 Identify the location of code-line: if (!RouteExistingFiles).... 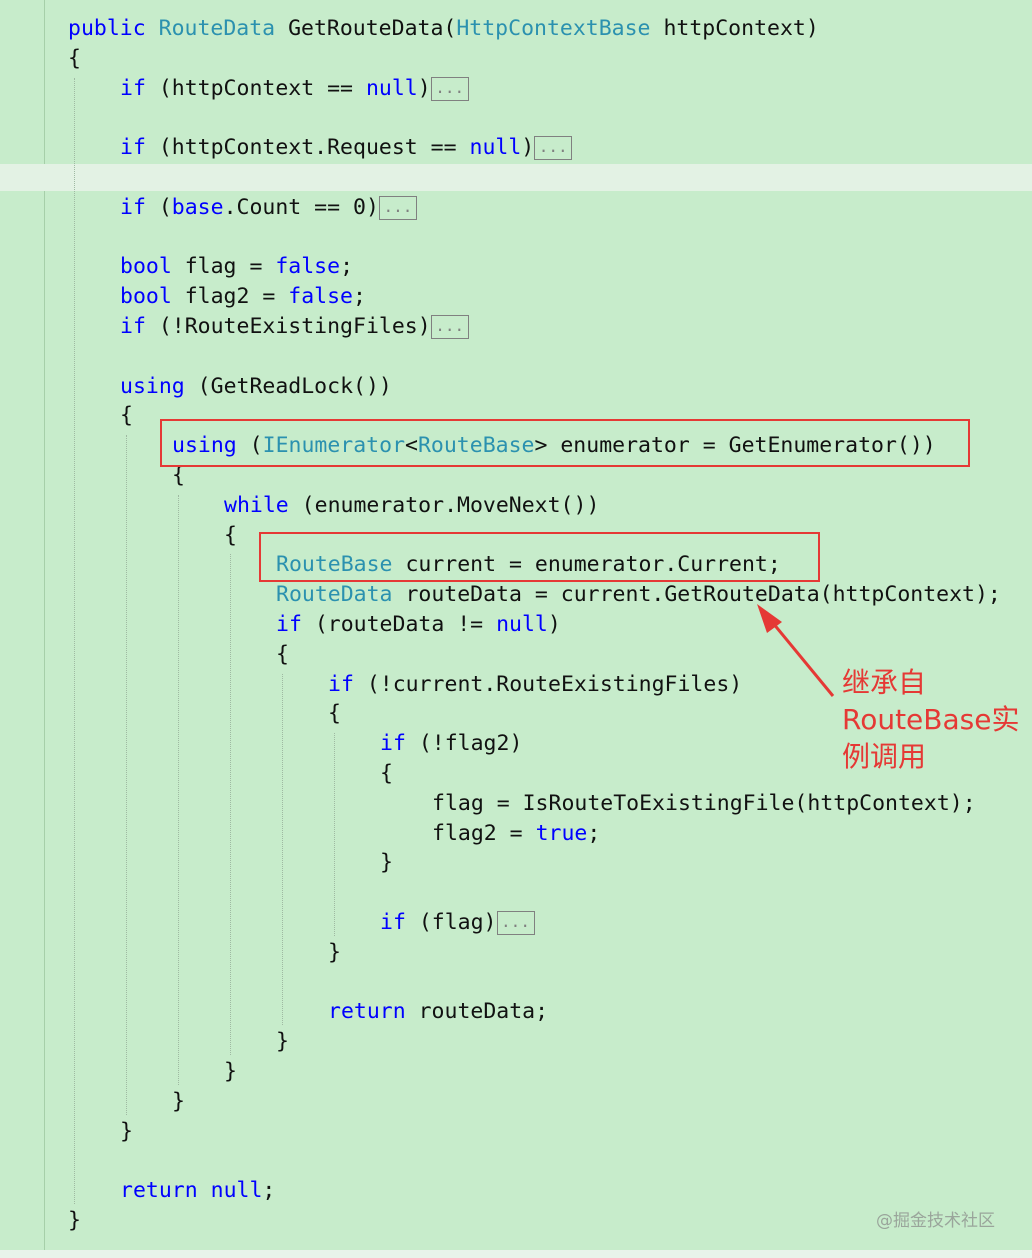
(294, 327).